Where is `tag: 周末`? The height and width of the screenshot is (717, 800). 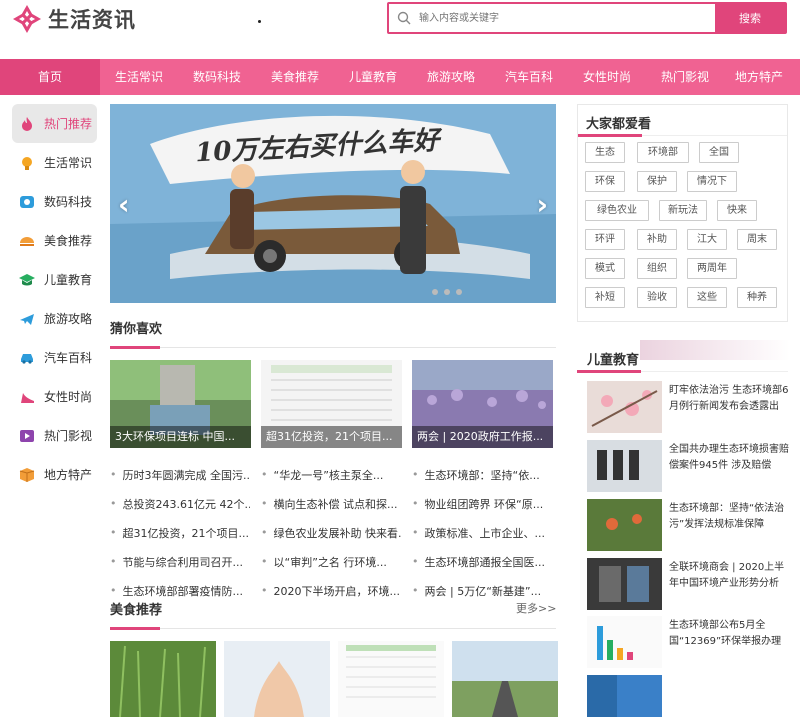
tag: 周末 is located at coordinates (757, 239).